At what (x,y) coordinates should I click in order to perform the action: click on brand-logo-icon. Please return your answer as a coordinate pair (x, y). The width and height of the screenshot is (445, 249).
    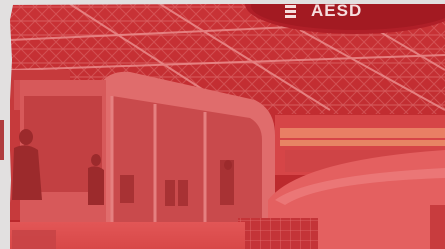
    Looking at the image, I should click on (290, 11).